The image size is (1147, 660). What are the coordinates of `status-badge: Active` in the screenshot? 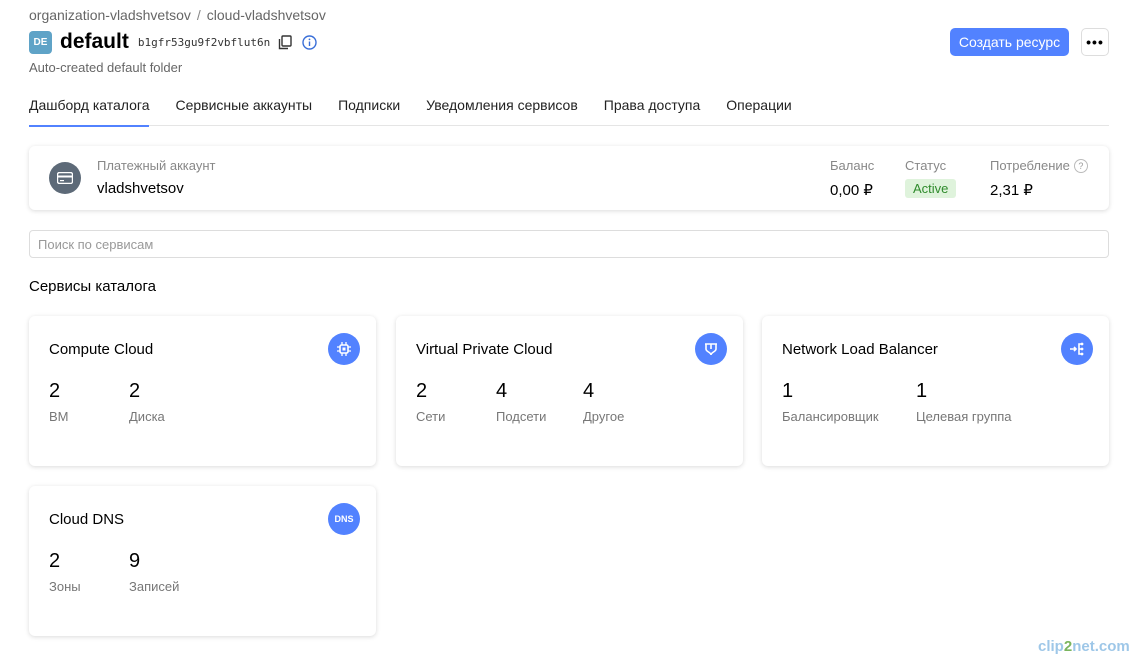 It's located at (931, 188).